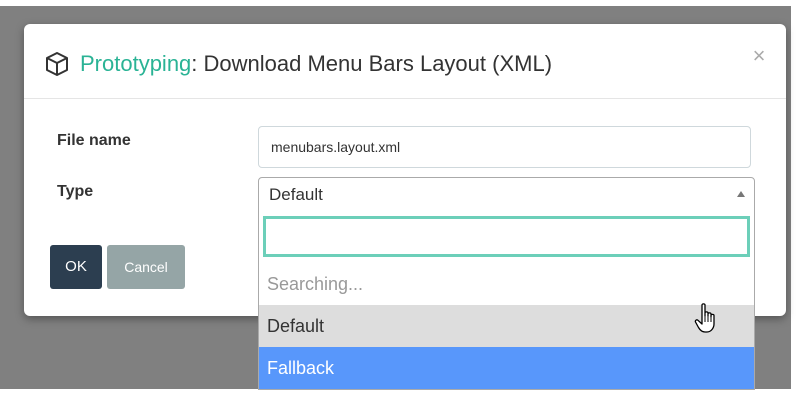 The image size is (797, 394). I want to click on dialog-title-accent: Prototyping, so click(136, 63).